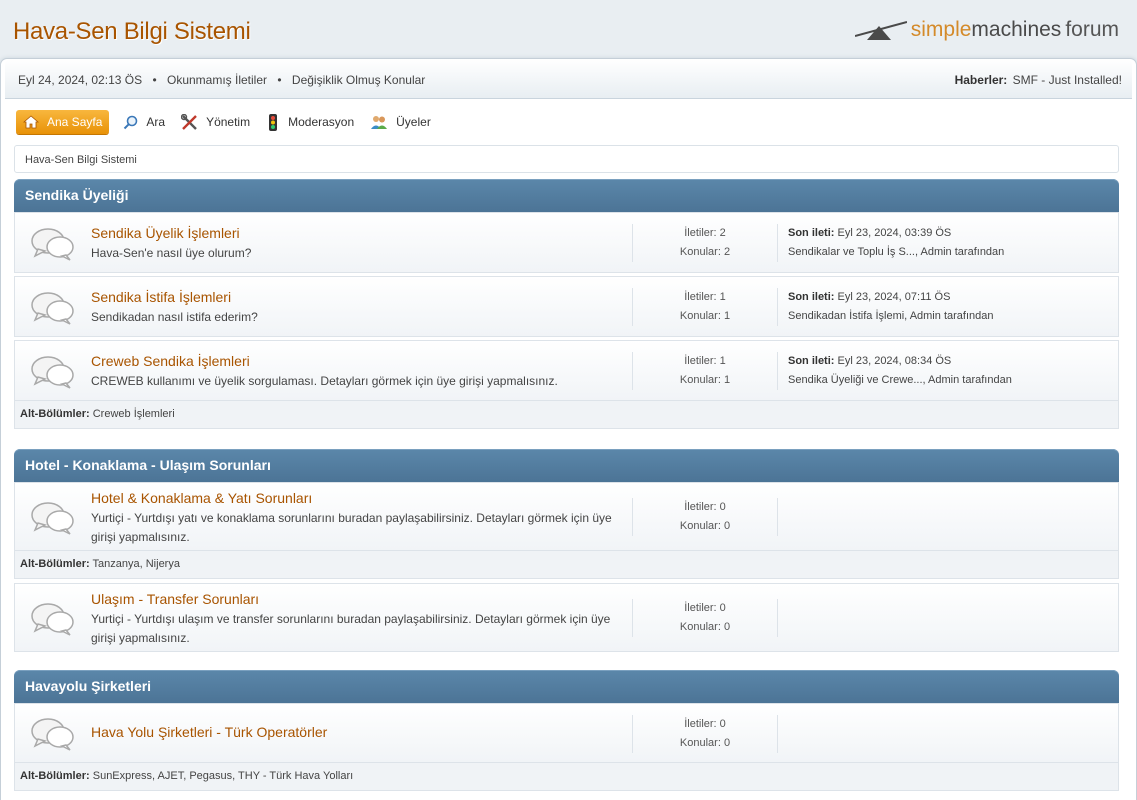 The width and height of the screenshot is (1137, 800). I want to click on menu-home-label: Ana Sayfa, so click(75, 122).